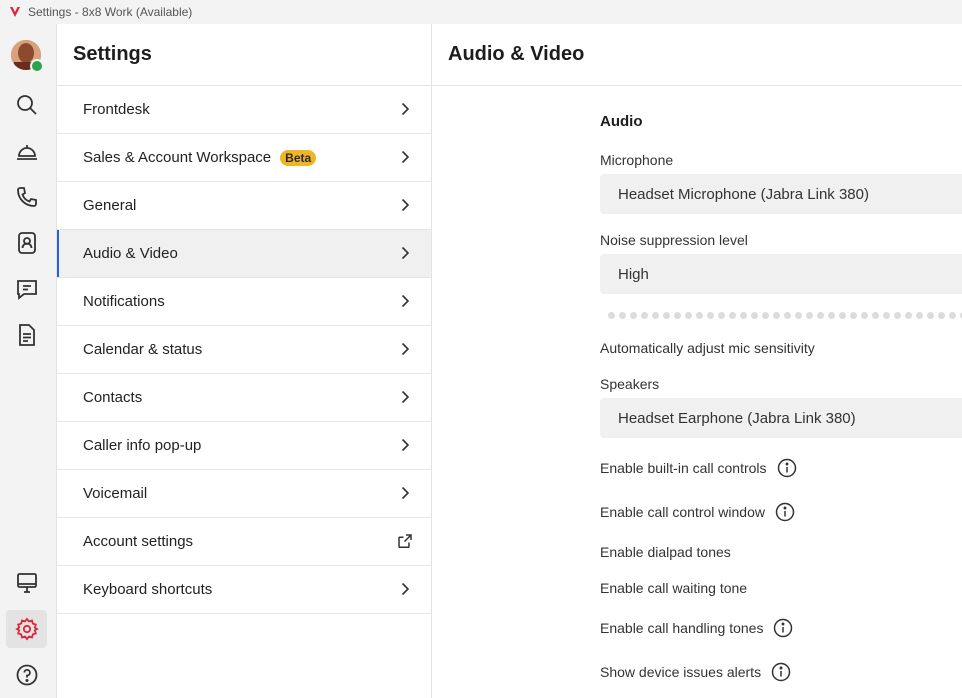 This screenshot has width=962, height=698. What do you see at coordinates (405, 541) in the screenshot?
I see `external-link-icon` at bounding box center [405, 541].